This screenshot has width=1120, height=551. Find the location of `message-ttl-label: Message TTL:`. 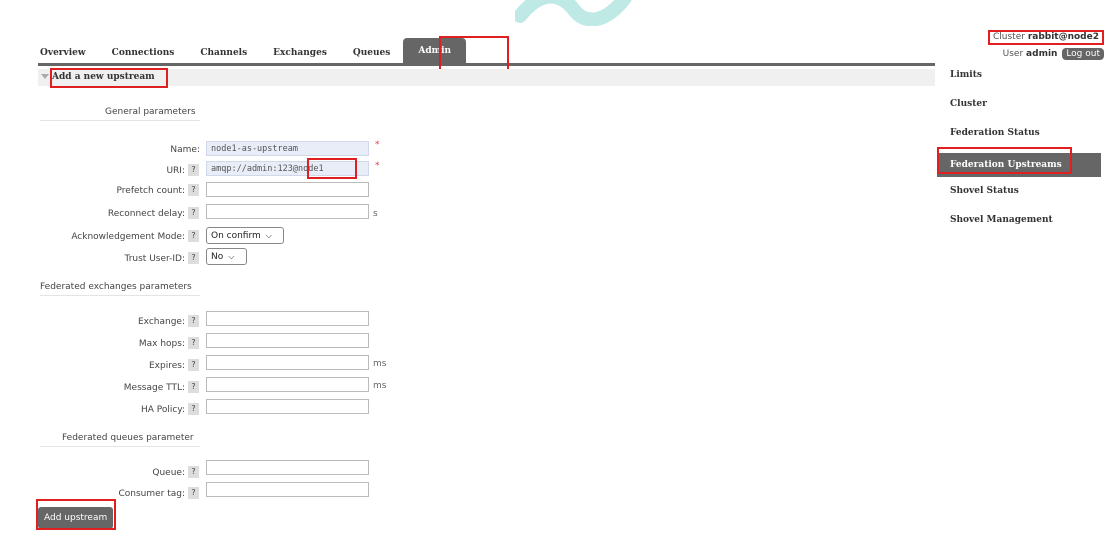

message-ttl-label: Message TTL: is located at coordinates (154, 388).